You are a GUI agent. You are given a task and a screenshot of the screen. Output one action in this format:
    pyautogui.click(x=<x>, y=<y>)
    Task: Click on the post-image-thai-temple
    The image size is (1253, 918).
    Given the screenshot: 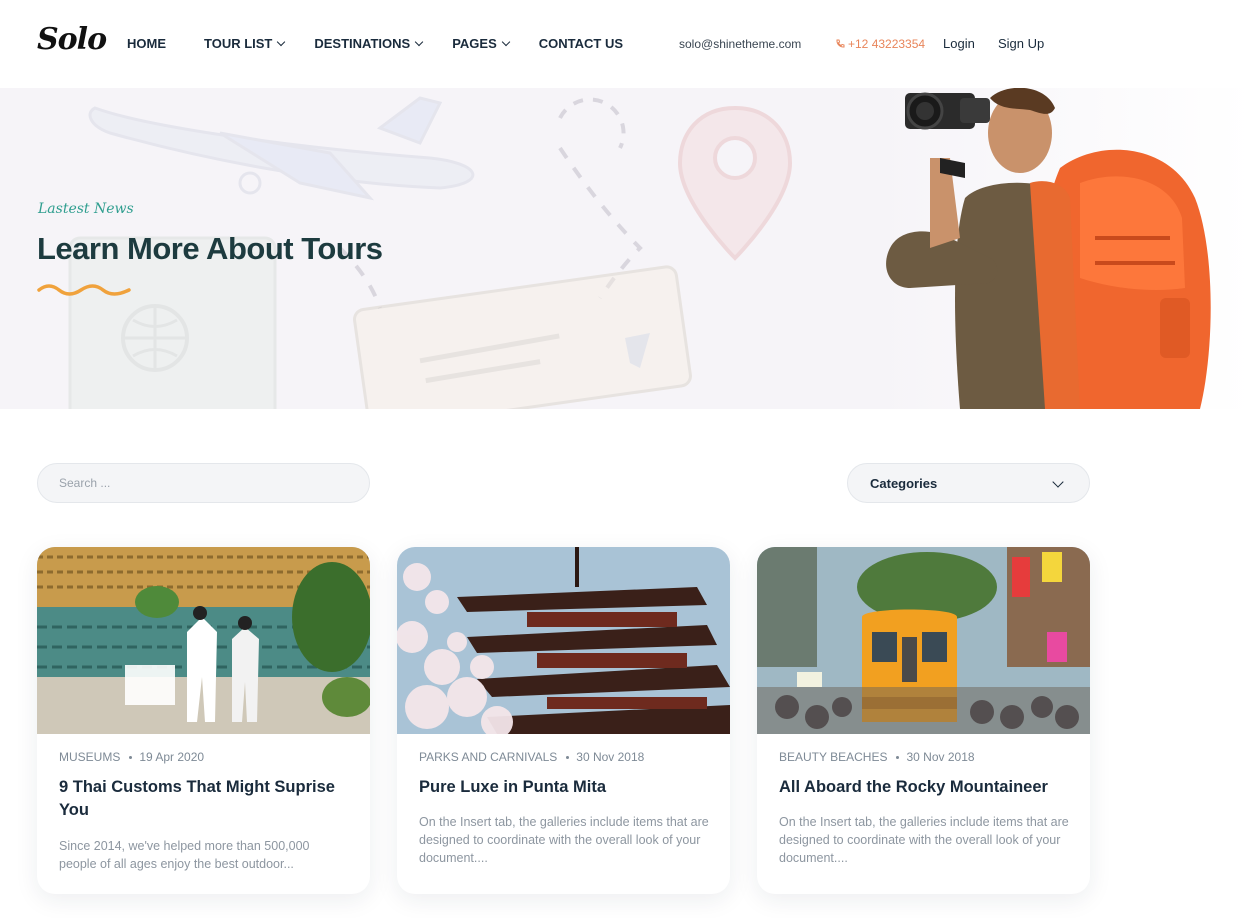 What is the action you would take?
    pyautogui.click(x=203, y=640)
    